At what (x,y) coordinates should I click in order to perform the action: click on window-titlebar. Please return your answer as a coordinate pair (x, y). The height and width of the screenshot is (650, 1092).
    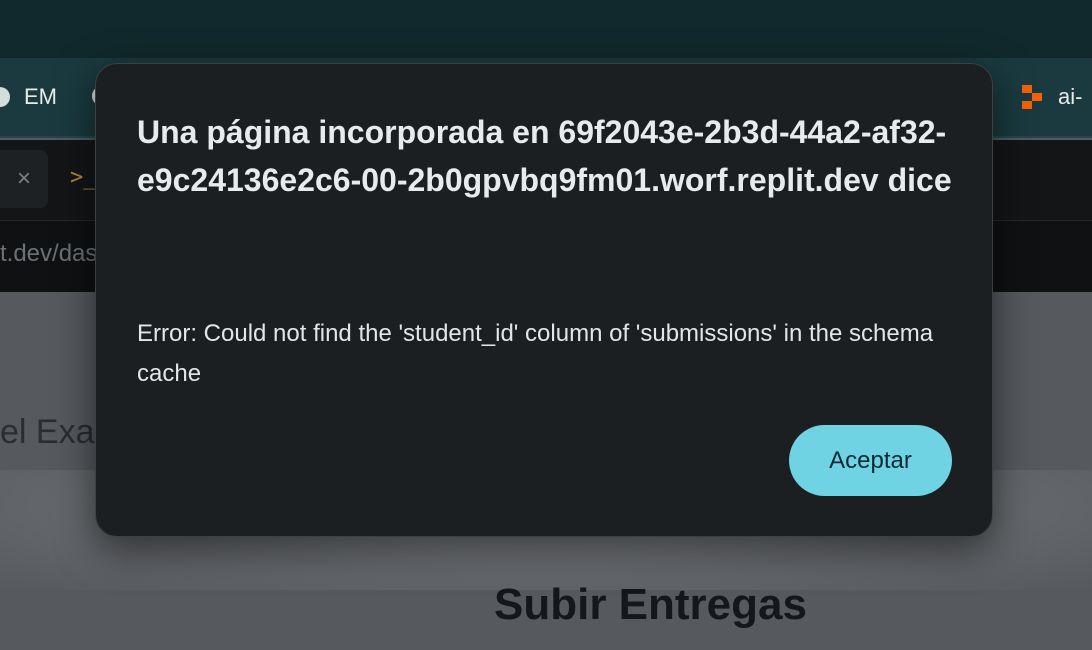
    Looking at the image, I should click on (546, 29).